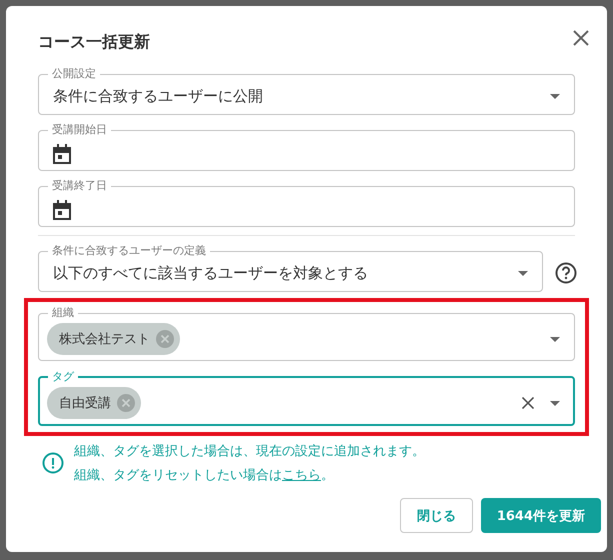 This screenshot has height=560, width=613. I want to click on field-label: 受講終了日, so click(79, 186).